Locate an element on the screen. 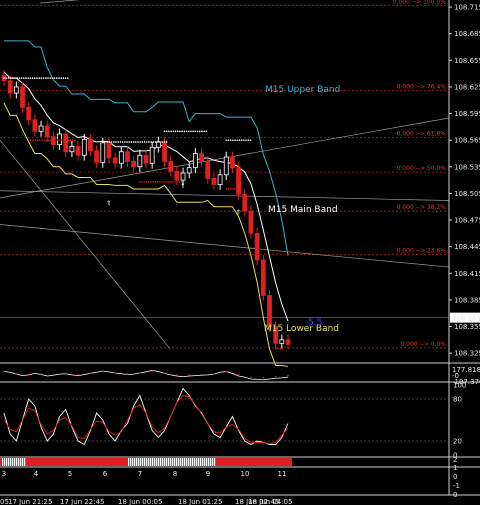  ind3-scale-label: 1 is located at coordinates (455, 468).